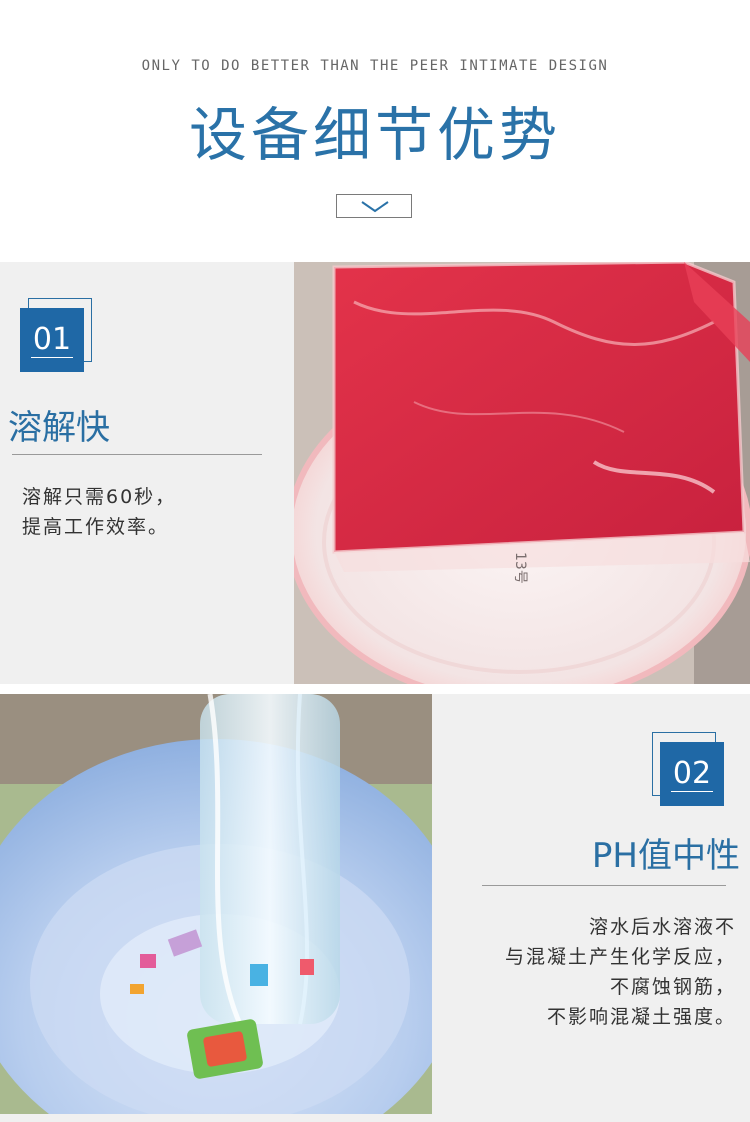  Describe the element at coordinates (99, 497) in the screenshot. I see `desc-line: 溶解只需60秒，` at that location.